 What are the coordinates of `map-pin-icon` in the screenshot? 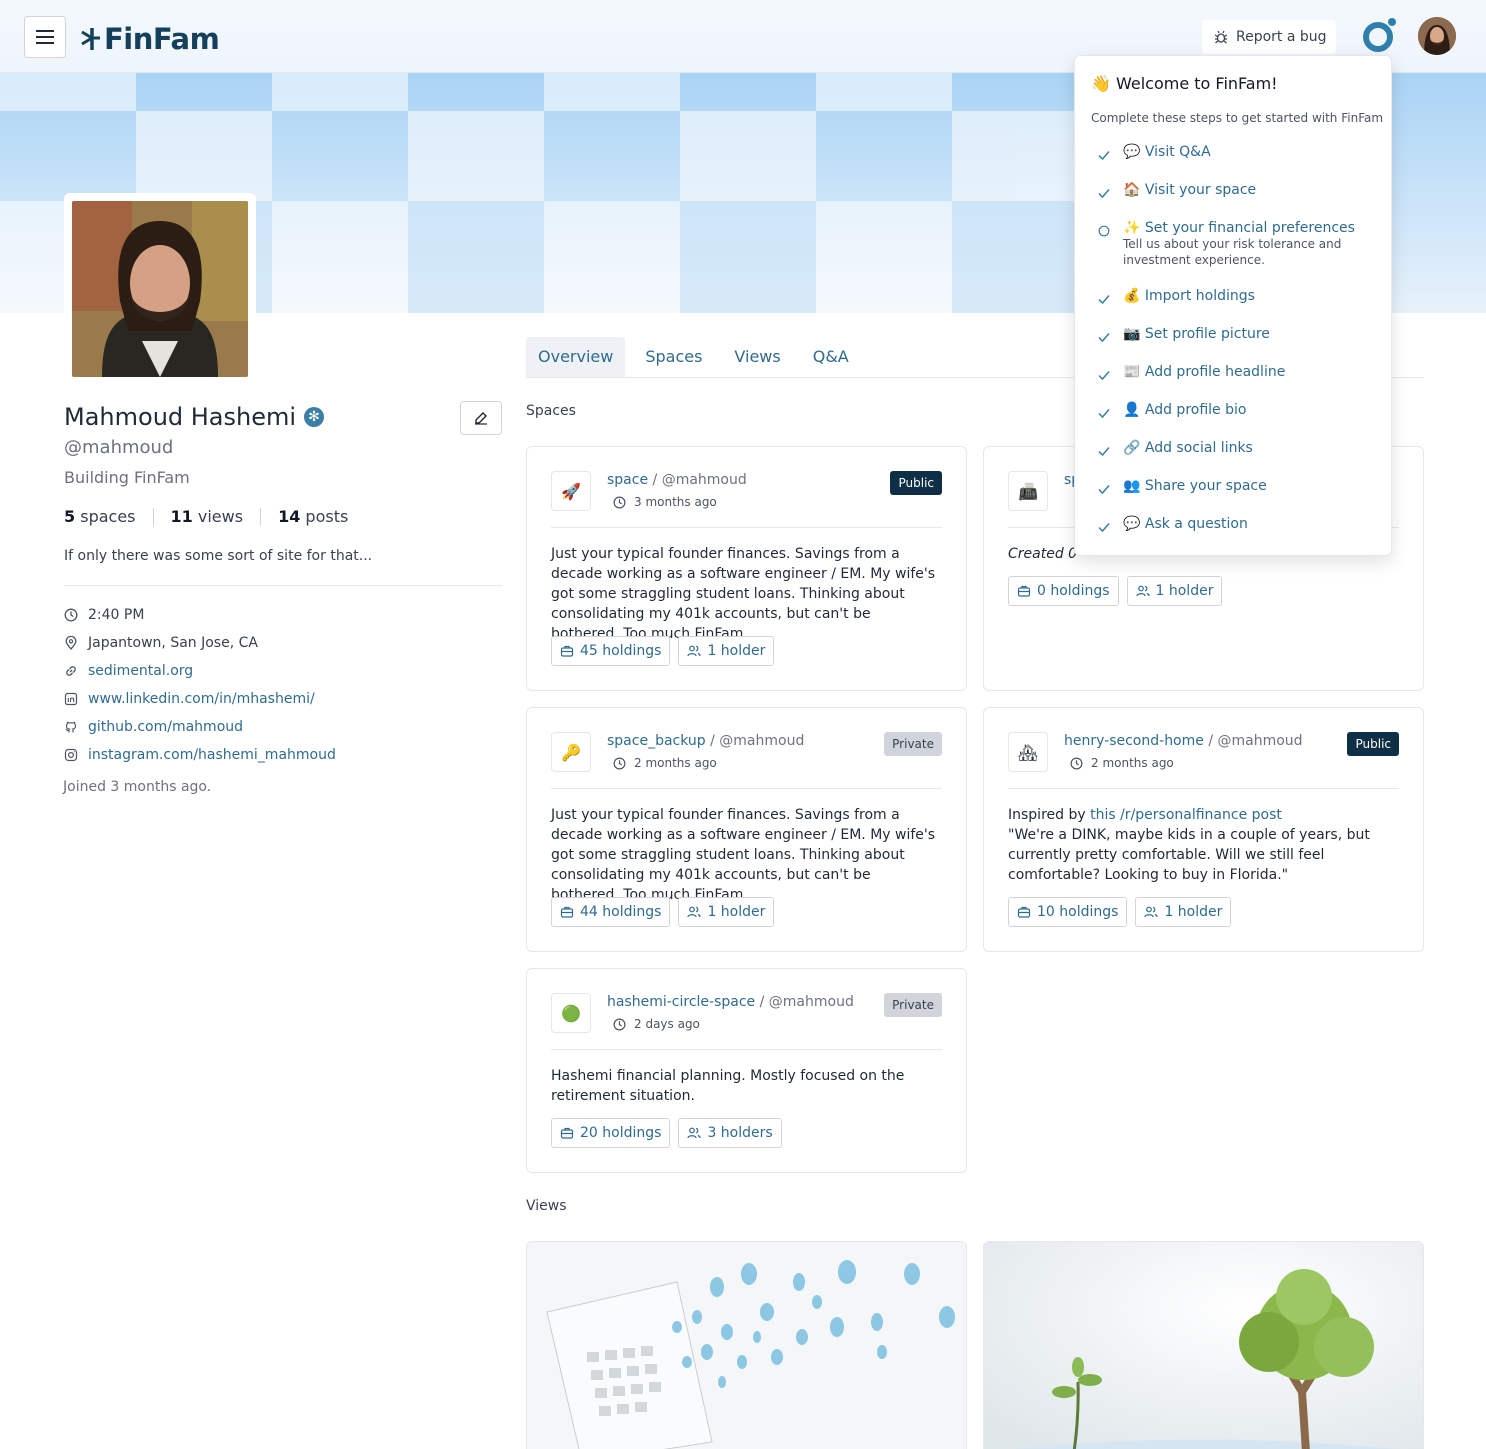 It's located at (71, 643).